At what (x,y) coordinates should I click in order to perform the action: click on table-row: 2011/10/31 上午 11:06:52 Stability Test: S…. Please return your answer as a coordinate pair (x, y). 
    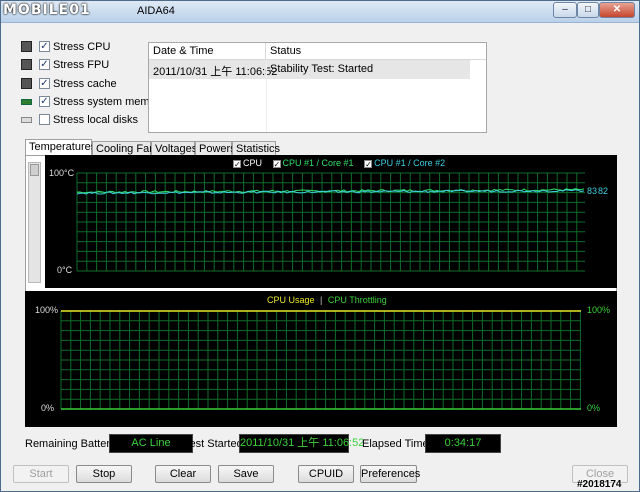
    Looking at the image, I should click on (309, 69).